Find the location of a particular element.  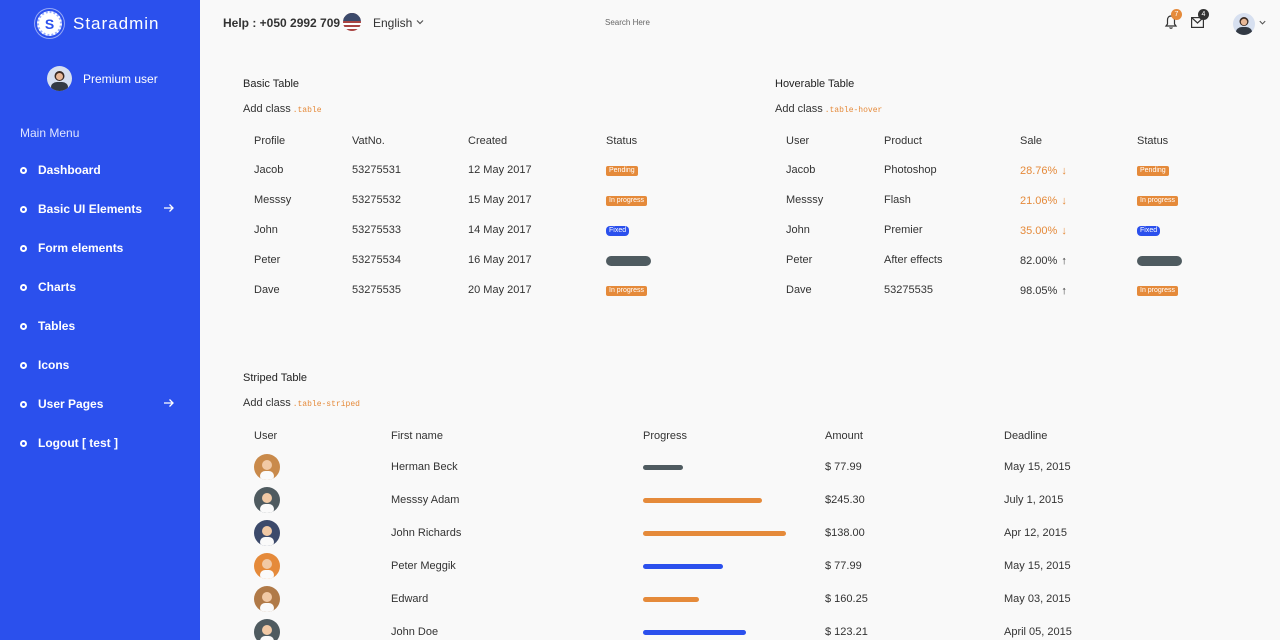

sidebar-item-dashboard: Dashboard is located at coordinates (100, 170).